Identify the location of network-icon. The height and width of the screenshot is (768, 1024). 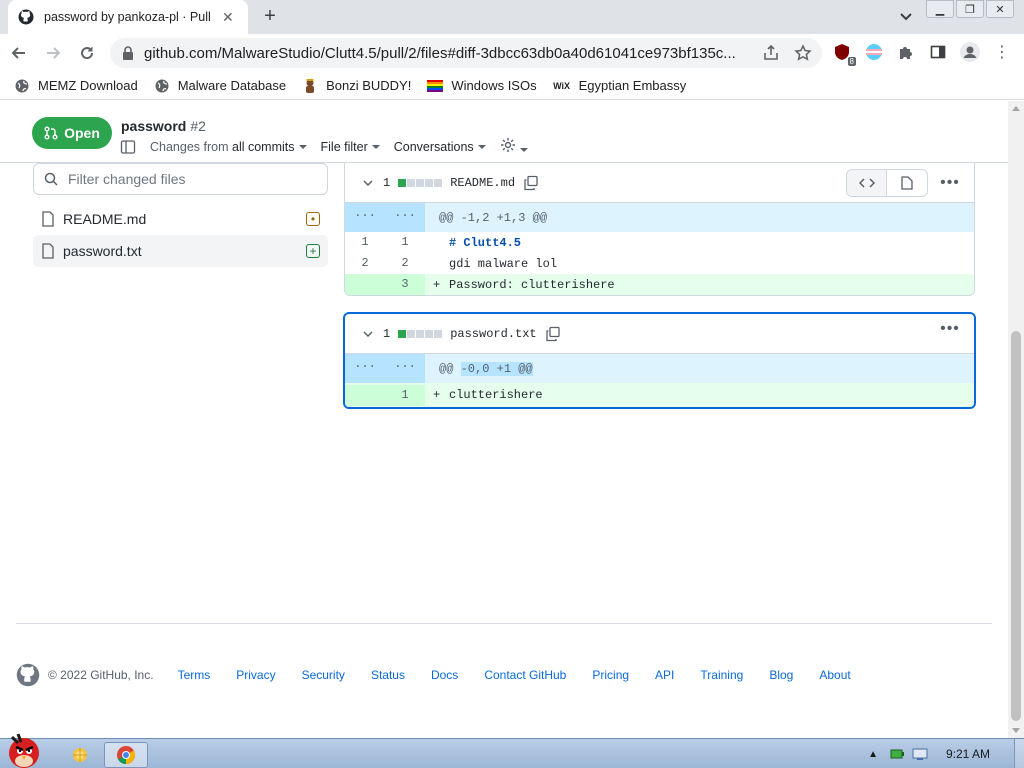
(920, 754).